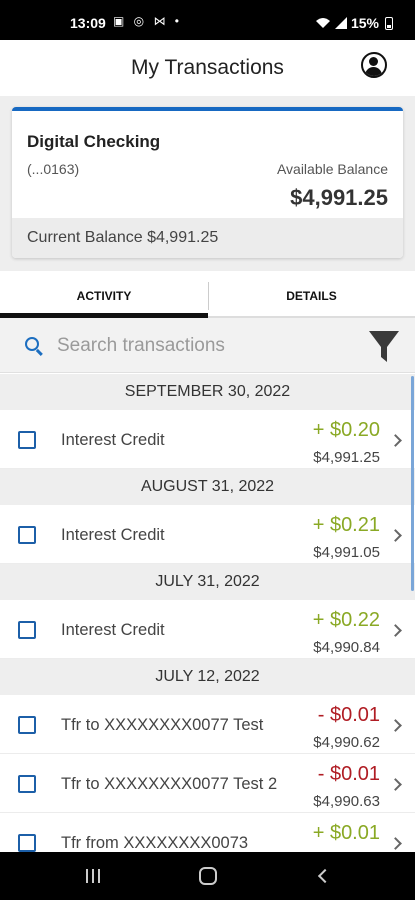  I want to click on transaction-amount: + $0.20, so click(346, 430).